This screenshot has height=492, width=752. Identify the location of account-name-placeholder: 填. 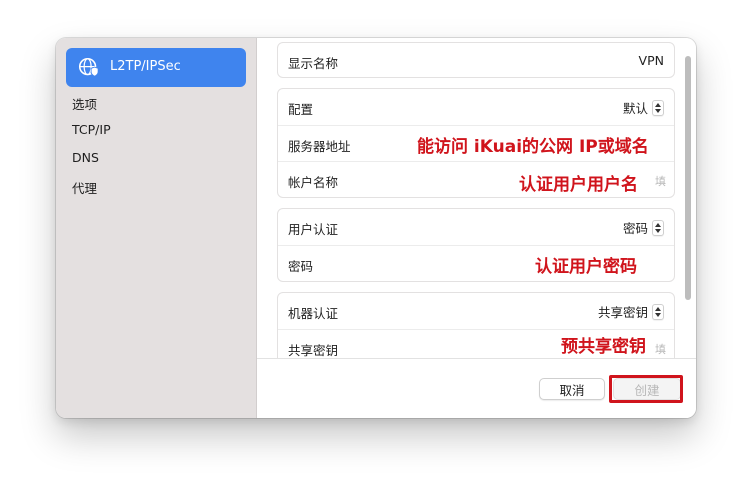
(660, 181).